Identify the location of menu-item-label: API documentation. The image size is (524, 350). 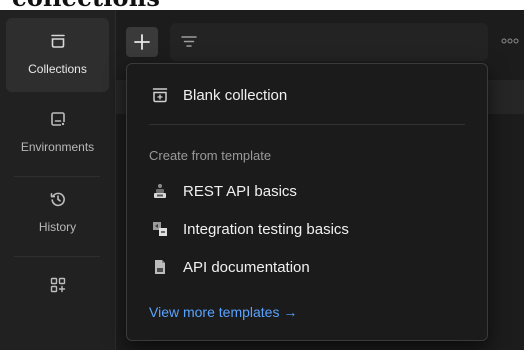
(246, 267).